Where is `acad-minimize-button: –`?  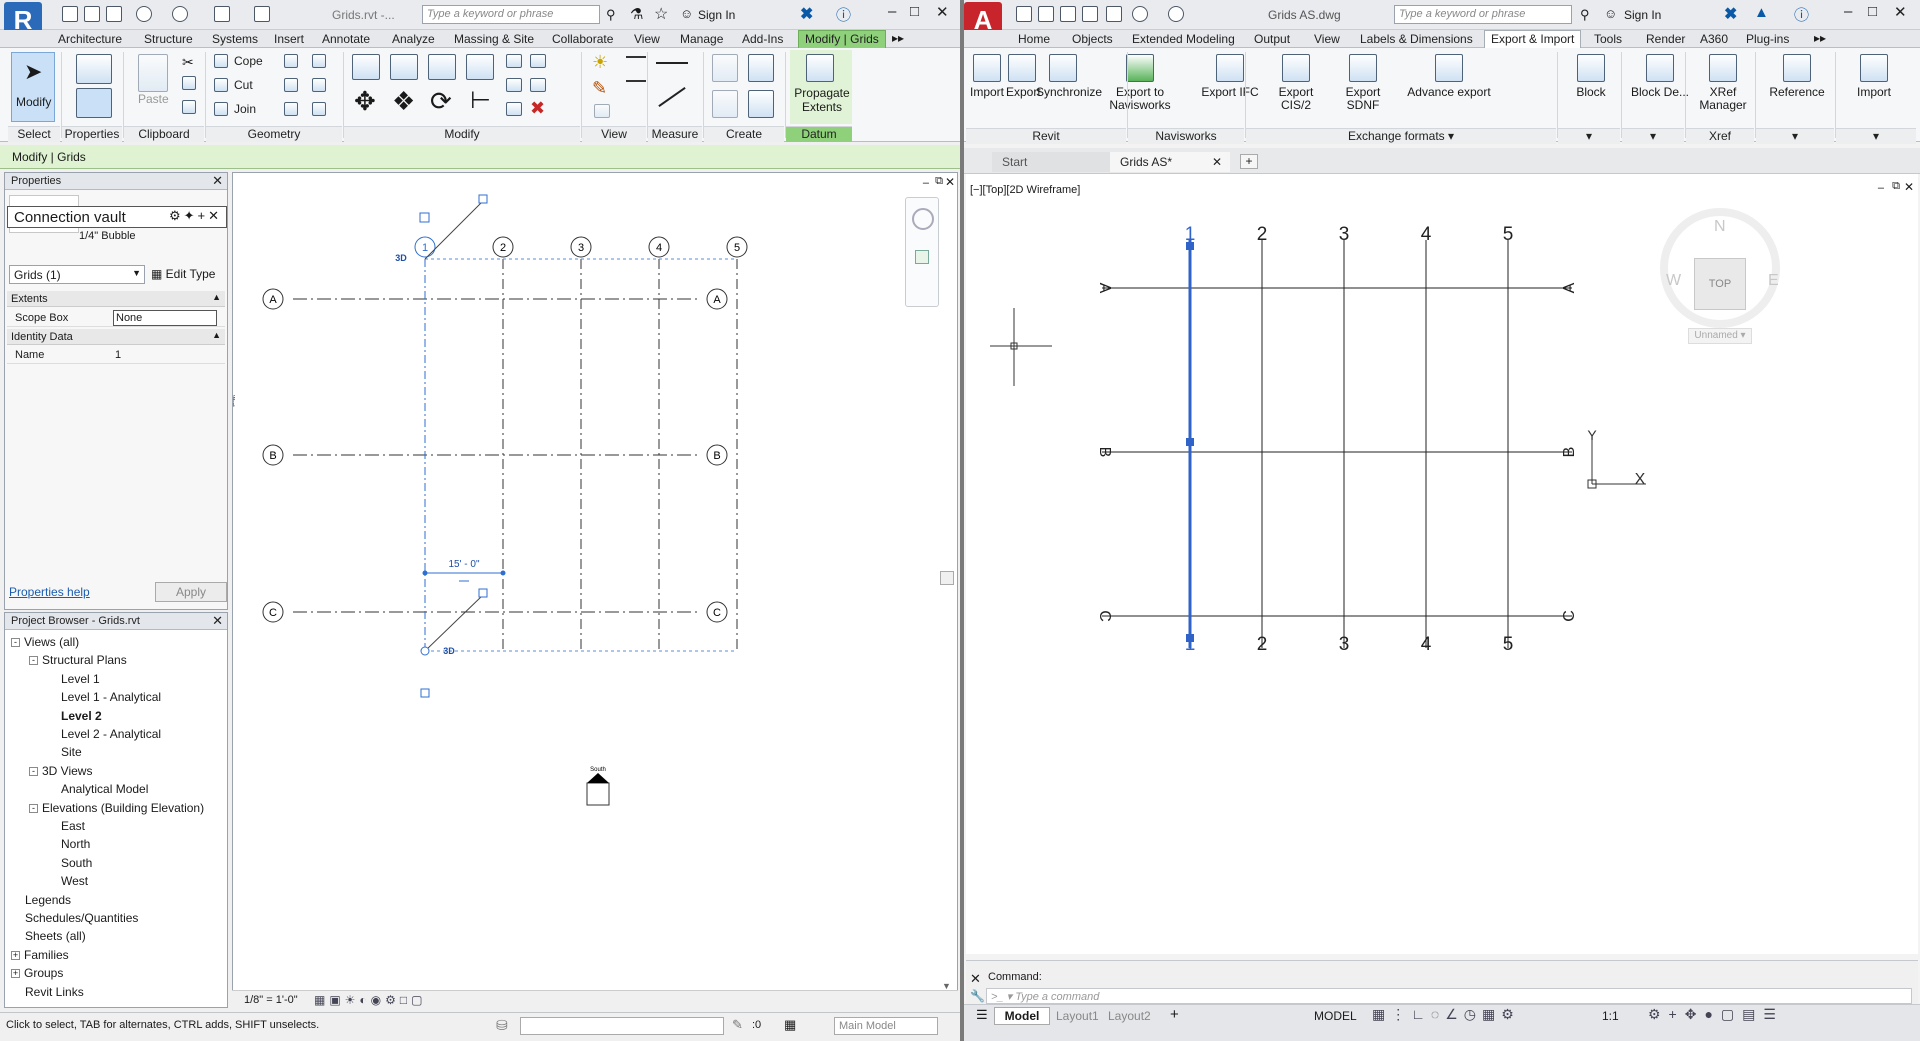
acad-minimize-button: – is located at coordinates (1848, 11).